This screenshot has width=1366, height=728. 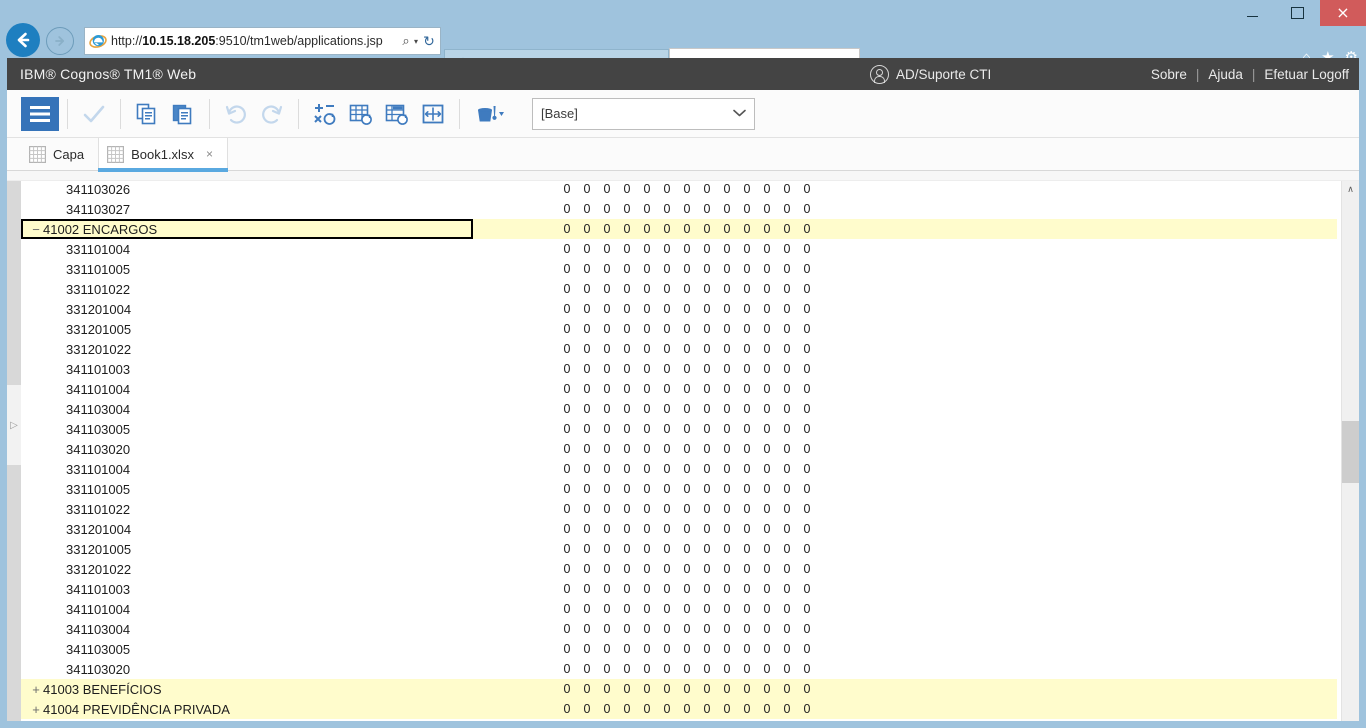 I want to click on table-row: 341103020 0 0 0 0 0 0 0 0 0 0 0 0 0, so click(x=679, y=449).